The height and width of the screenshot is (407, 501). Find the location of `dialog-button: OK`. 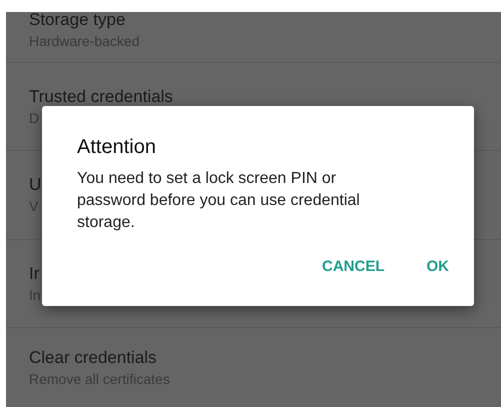

dialog-button: OK is located at coordinates (437, 267).